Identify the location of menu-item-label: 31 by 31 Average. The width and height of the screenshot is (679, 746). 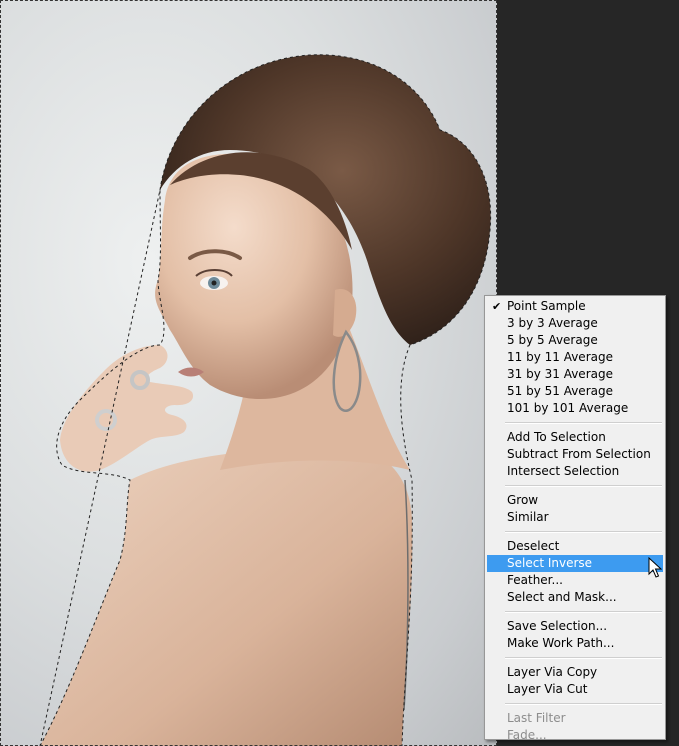
(560, 374).